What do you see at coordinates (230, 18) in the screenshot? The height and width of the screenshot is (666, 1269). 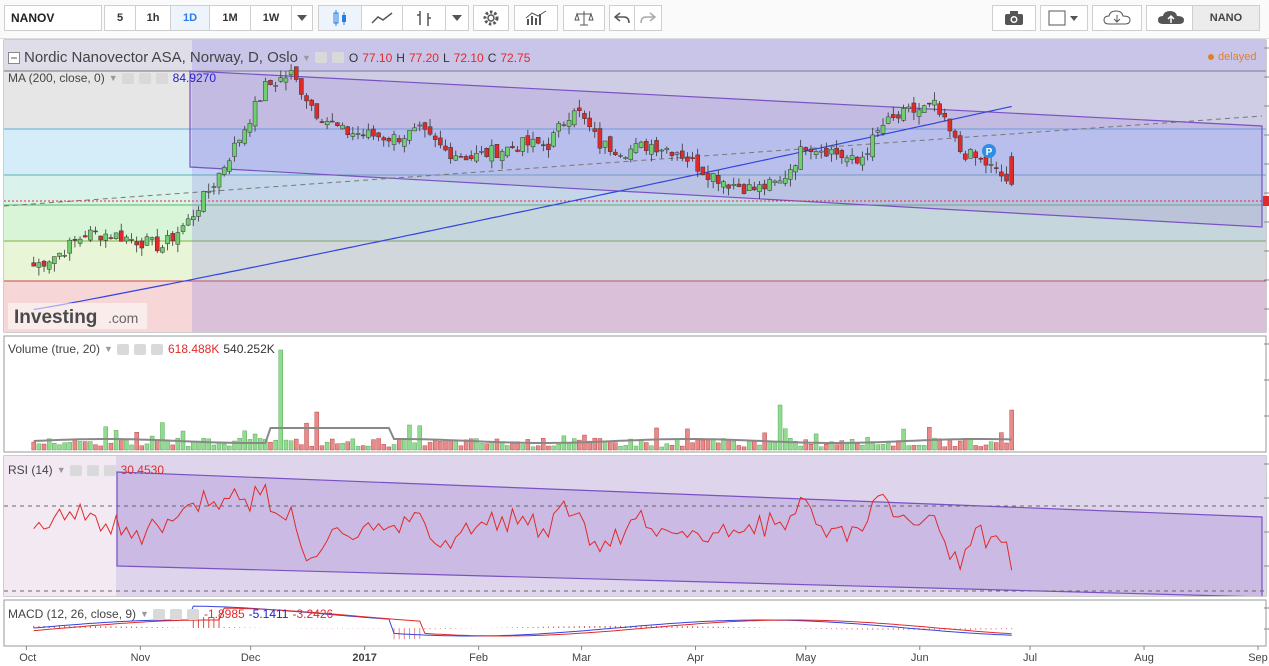 I see `interval-1m-button: 1M` at bounding box center [230, 18].